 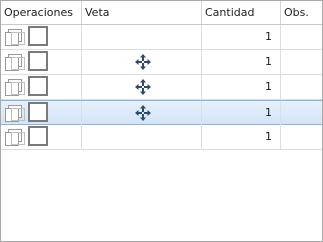 What do you see at coordinates (142, 12) in the screenshot?
I see `column-header-veta: Veta` at bounding box center [142, 12].